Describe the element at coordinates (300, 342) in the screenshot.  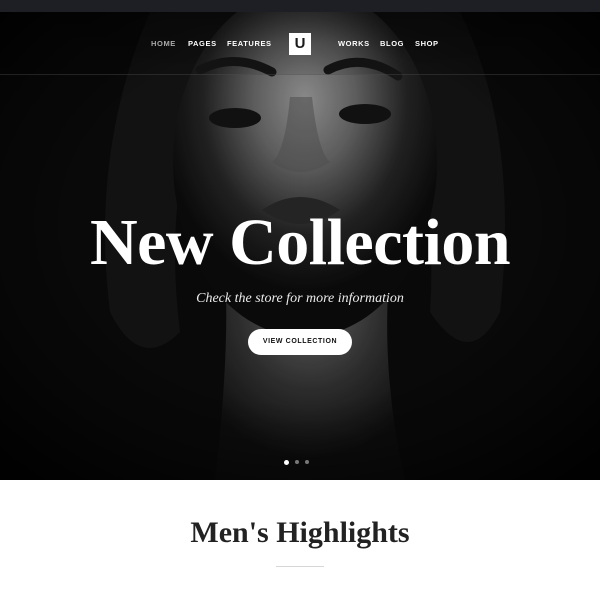
I see `view-collection-button: VIEW COLLECTION` at that location.